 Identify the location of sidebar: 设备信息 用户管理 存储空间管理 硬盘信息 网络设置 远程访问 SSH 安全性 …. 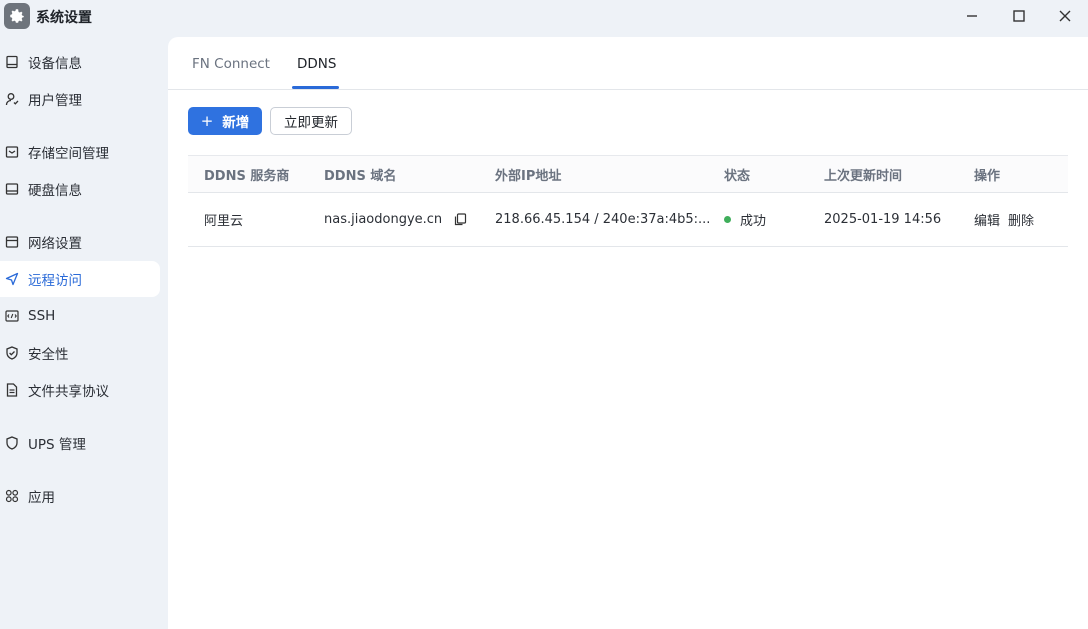
(84, 332).